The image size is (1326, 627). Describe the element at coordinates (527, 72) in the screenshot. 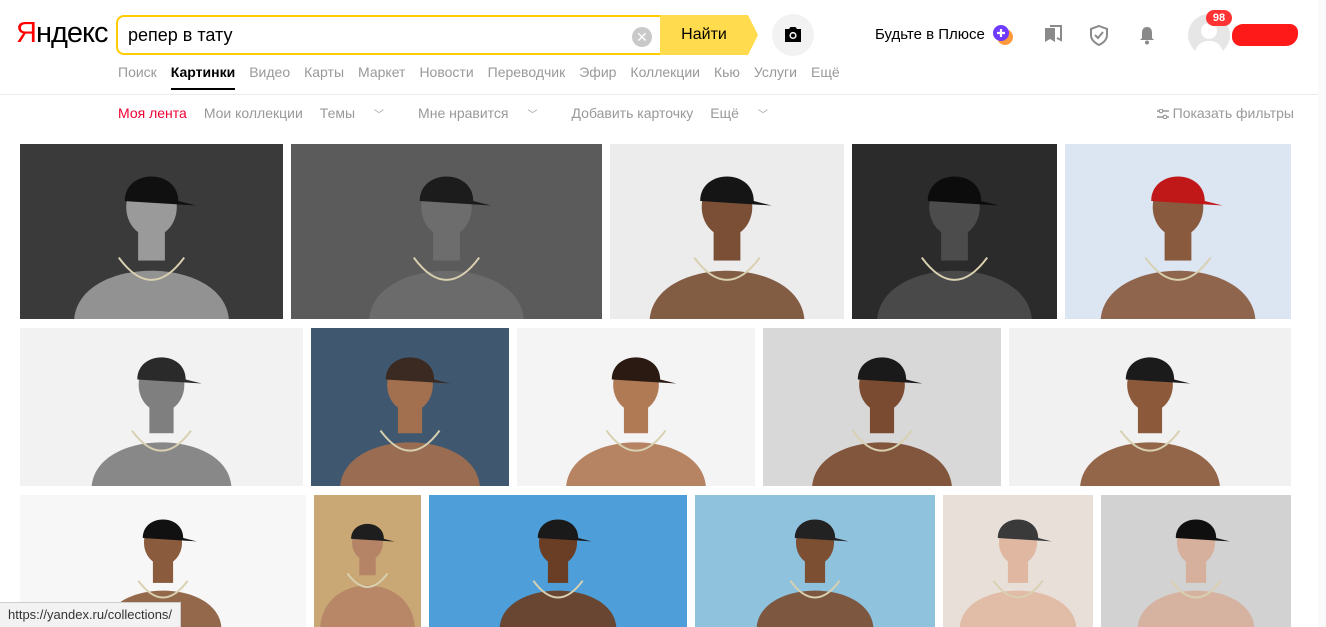

I see `service-translator: Переводчик` at that location.